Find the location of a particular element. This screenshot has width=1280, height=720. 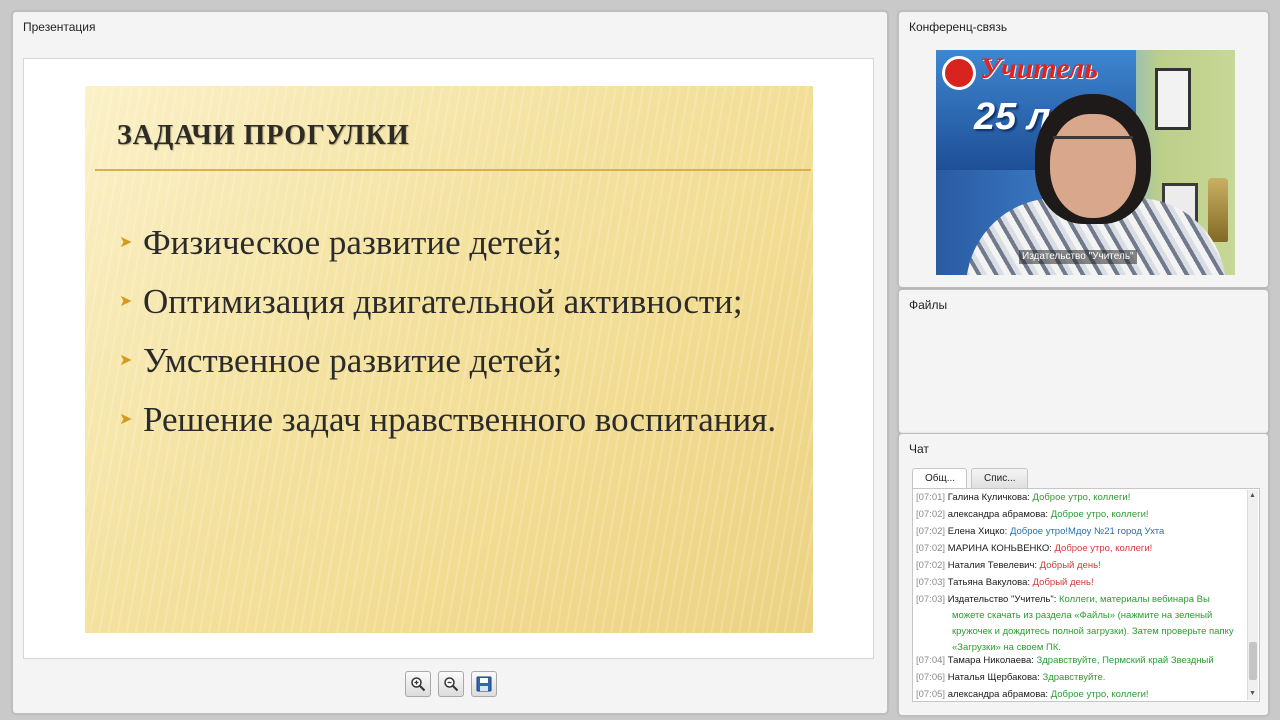

chat-message: [07:06] Наталья Щербакова: Здравствуйте. is located at coordinates (1011, 677).